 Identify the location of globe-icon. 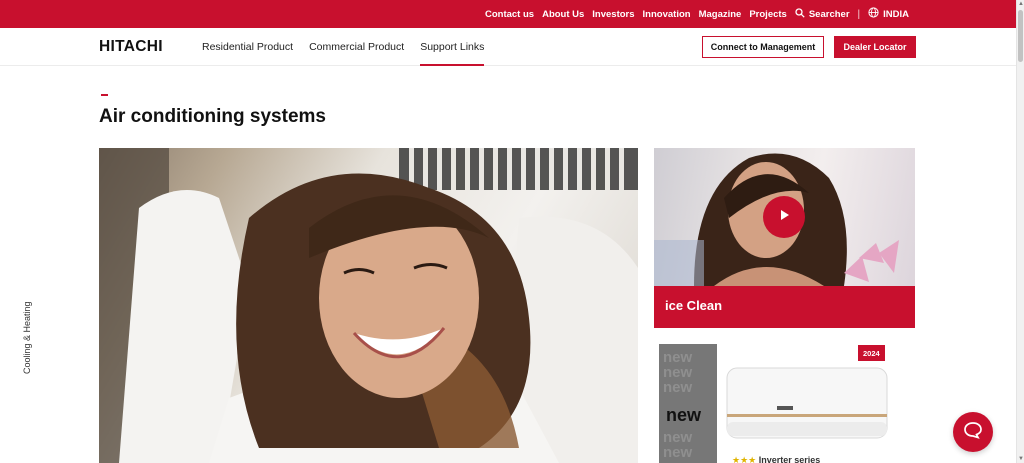
(873, 14).